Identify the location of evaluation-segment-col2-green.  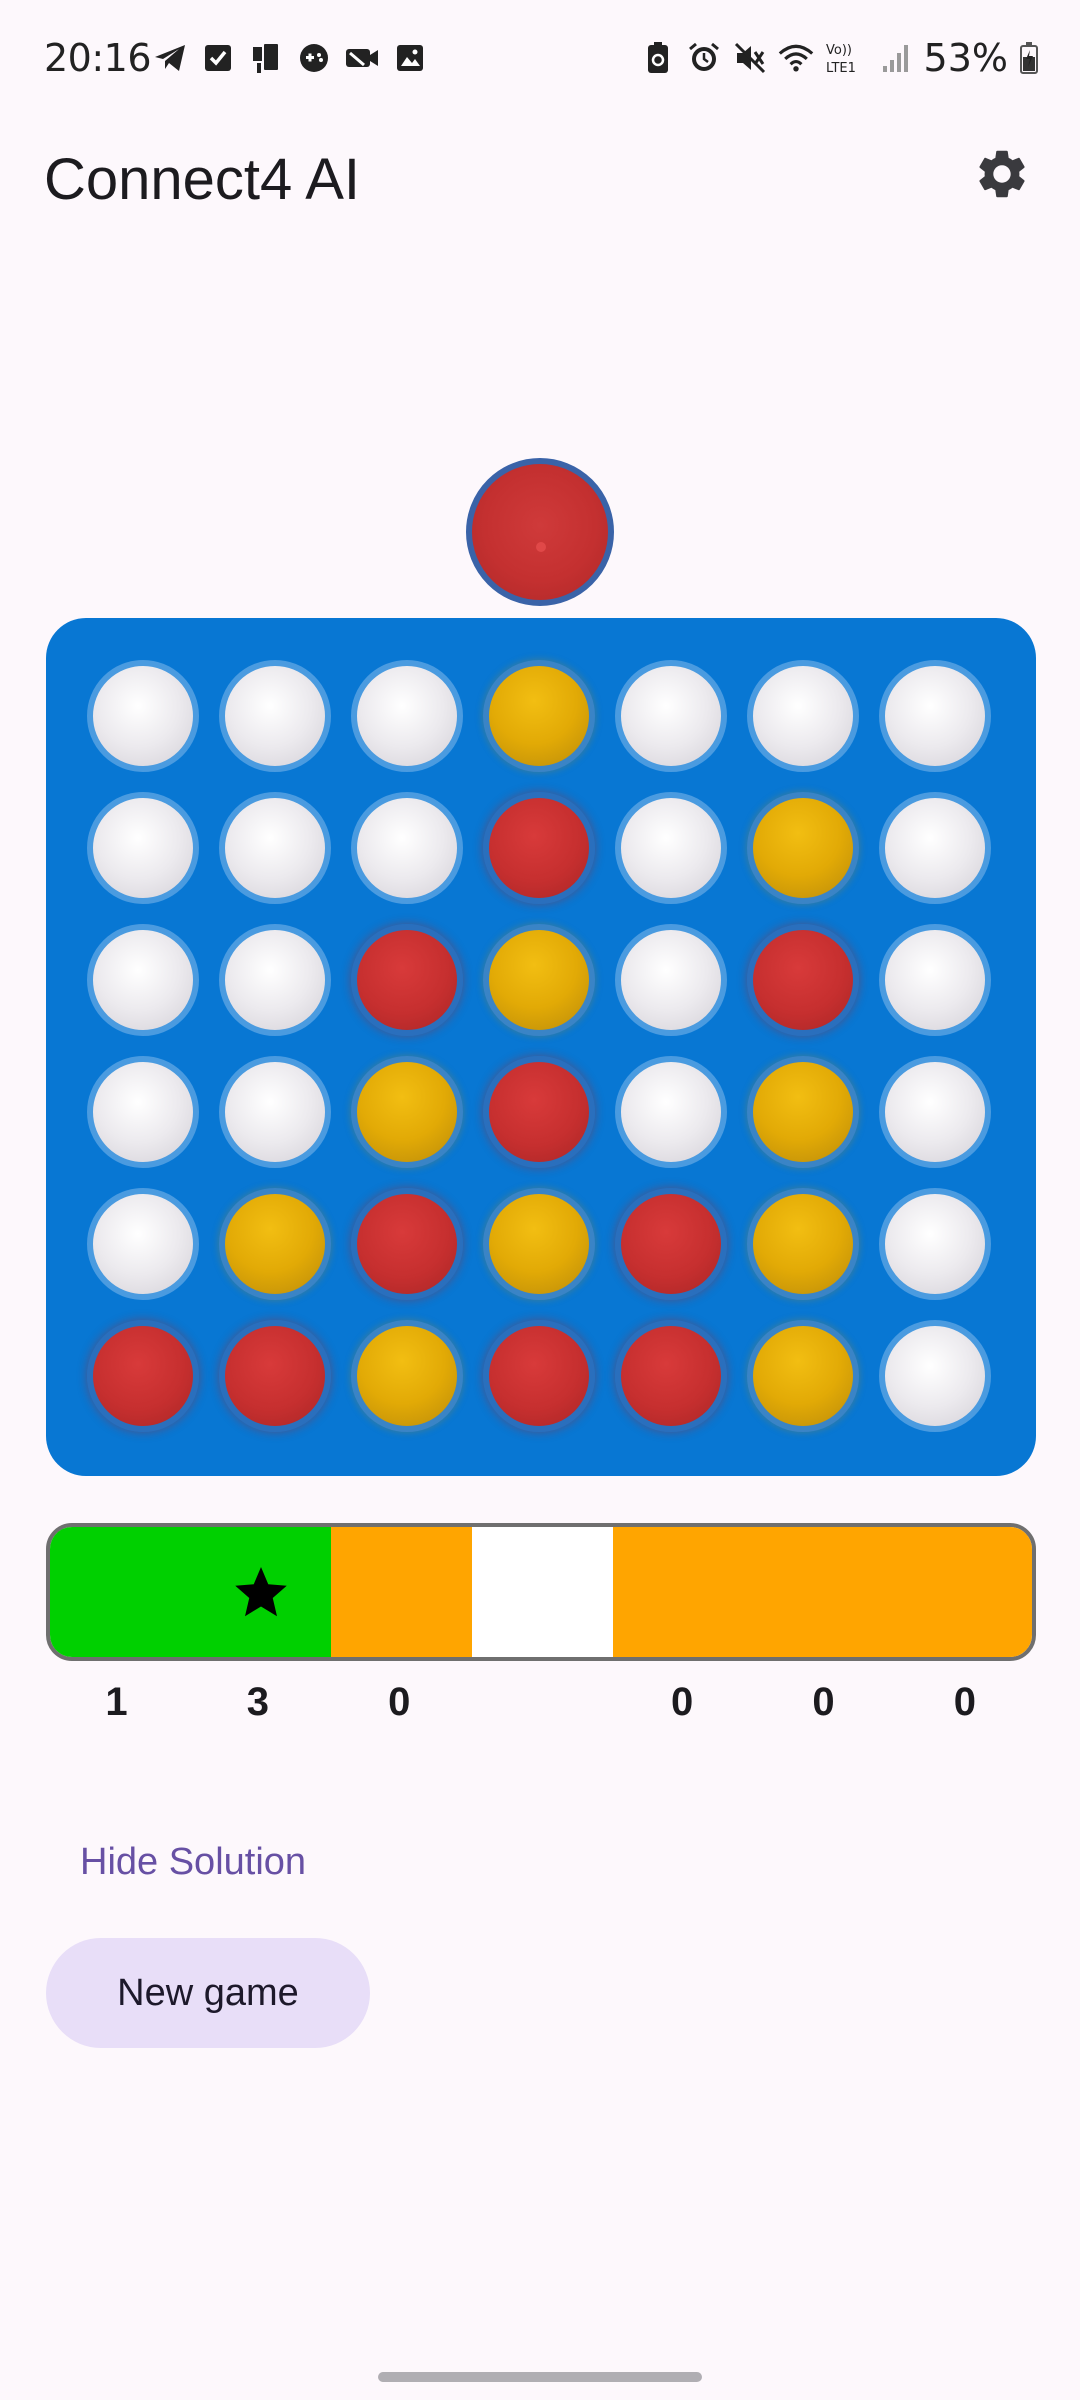
(260, 1592).